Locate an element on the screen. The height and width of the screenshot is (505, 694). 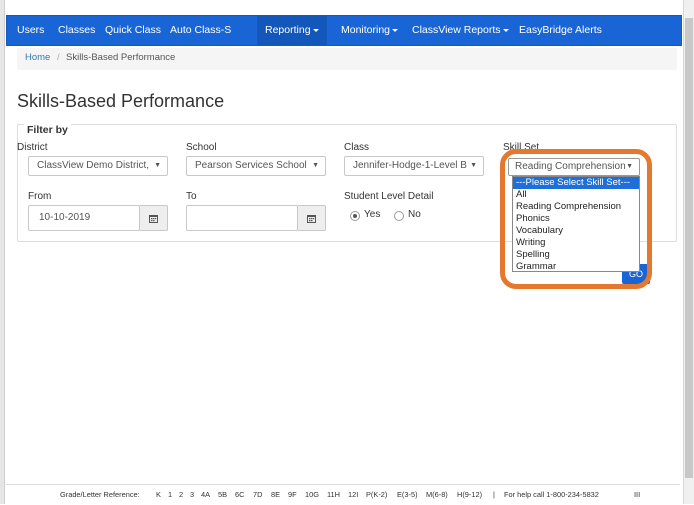
window-frame-left is located at coordinates (2, 252).